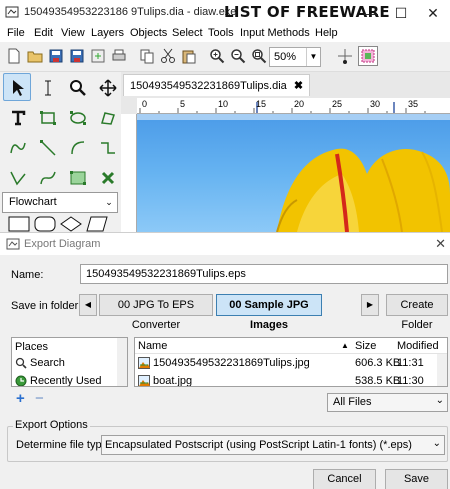 This screenshot has width=450, height=489. Describe the element at coordinates (291, 346) in the screenshot. I see `files-header: Name ▲ Size Modified` at that location.